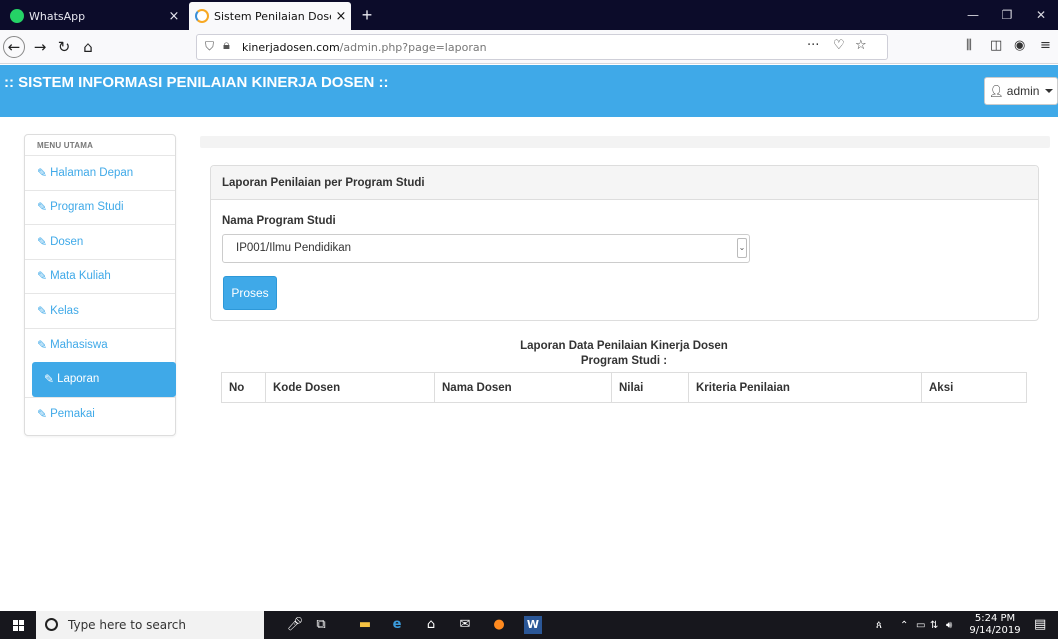 Image resolution: width=1058 pixels, height=639 pixels. What do you see at coordinates (350, 387) in the screenshot?
I see `column-header: Kode Dosen` at bounding box center [350, 387].